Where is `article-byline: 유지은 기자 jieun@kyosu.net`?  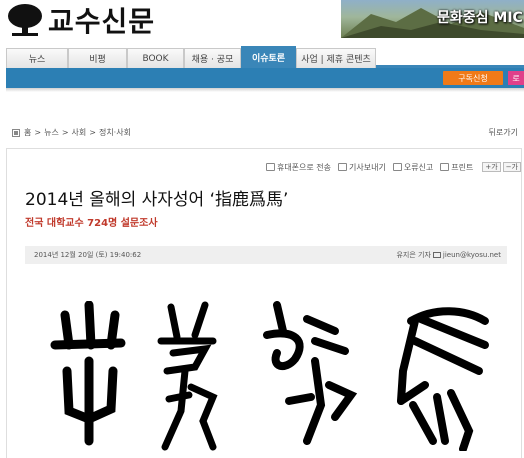
article-byline: 유지은 기자 jieun@kyosu.net is located at coordinates (448, 255).